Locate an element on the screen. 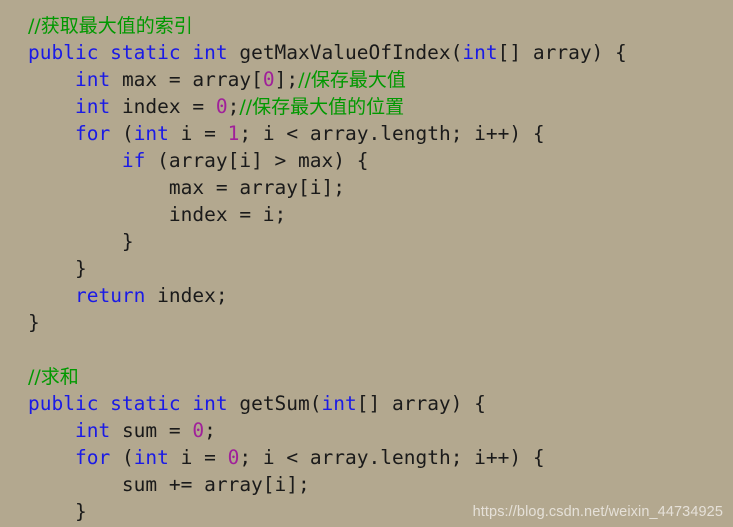 The image size is (733, 527). code-token-pln: max = array[ is located at coordinates (186, 79).